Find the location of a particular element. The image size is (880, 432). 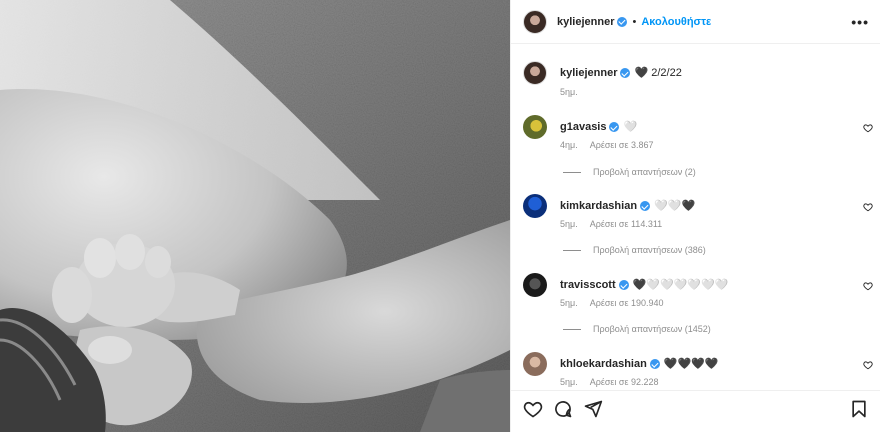

comment-meta: 4ημ. Αρέσει σε 3.867 is located at coordinates (613, 145).